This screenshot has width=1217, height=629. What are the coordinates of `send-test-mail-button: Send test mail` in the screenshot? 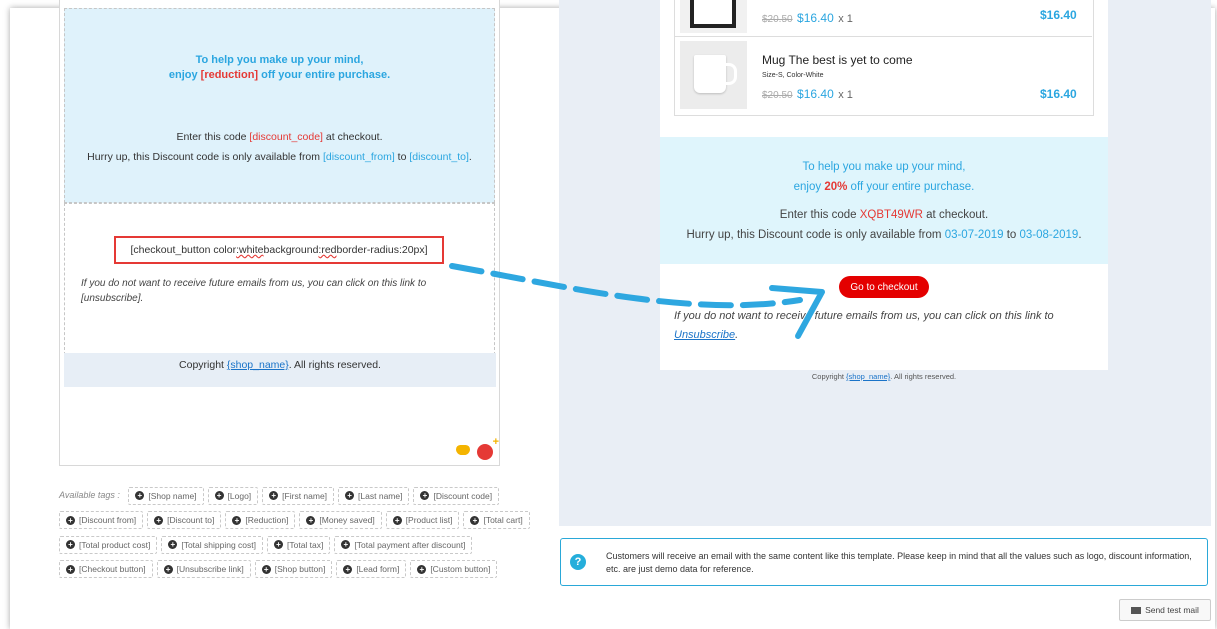 It's located at (1165, 610).